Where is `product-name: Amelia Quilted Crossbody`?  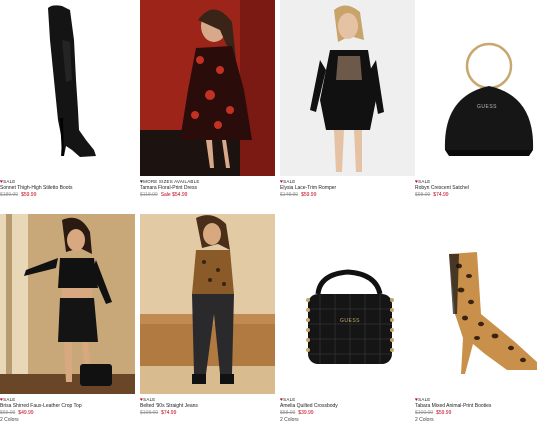
product-name: Amelia Quilted Crossbody is located at coordinates (347, 406).